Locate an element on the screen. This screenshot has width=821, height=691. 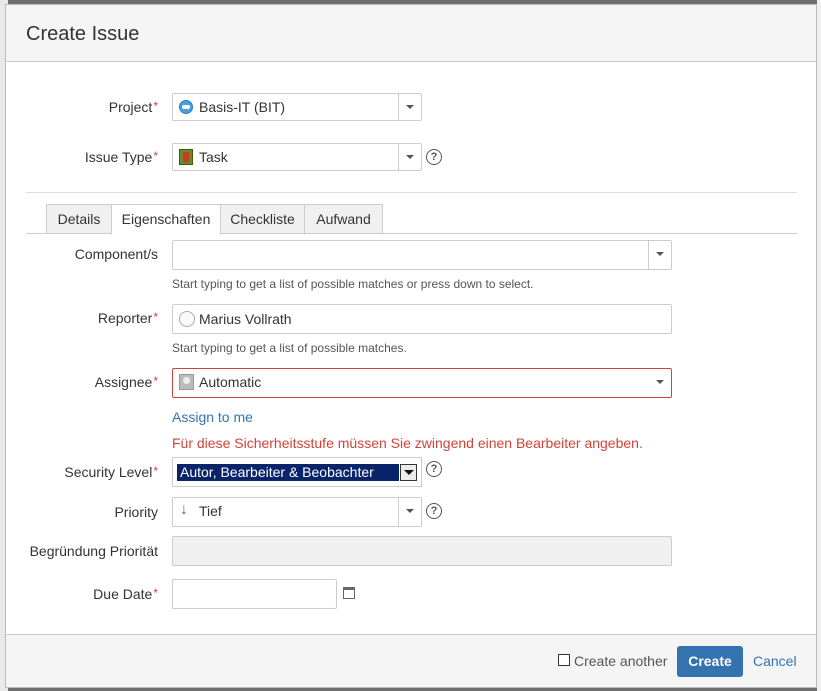
tab-details: Details is located at coordinates (79, 219).